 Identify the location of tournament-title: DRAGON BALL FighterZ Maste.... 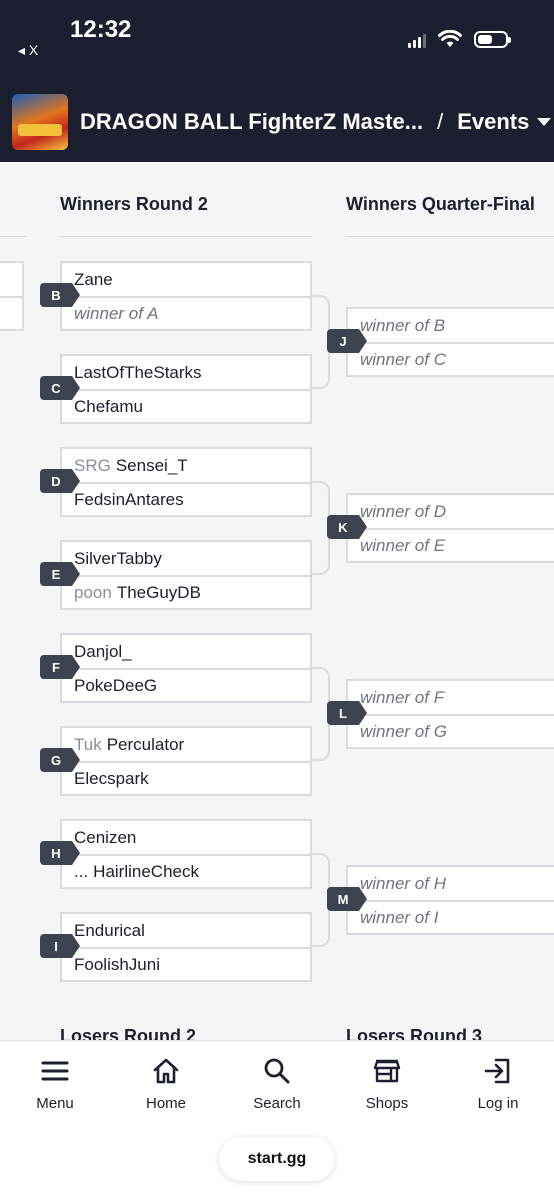
(251, 122).